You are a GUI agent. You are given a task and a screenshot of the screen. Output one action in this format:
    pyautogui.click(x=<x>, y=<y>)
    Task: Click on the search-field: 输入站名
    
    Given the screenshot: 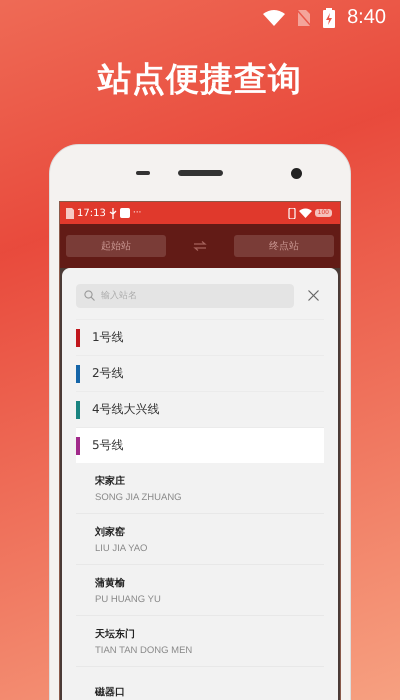 What is the action you would take?
    pyautogui.click(x=185, y=296)
    